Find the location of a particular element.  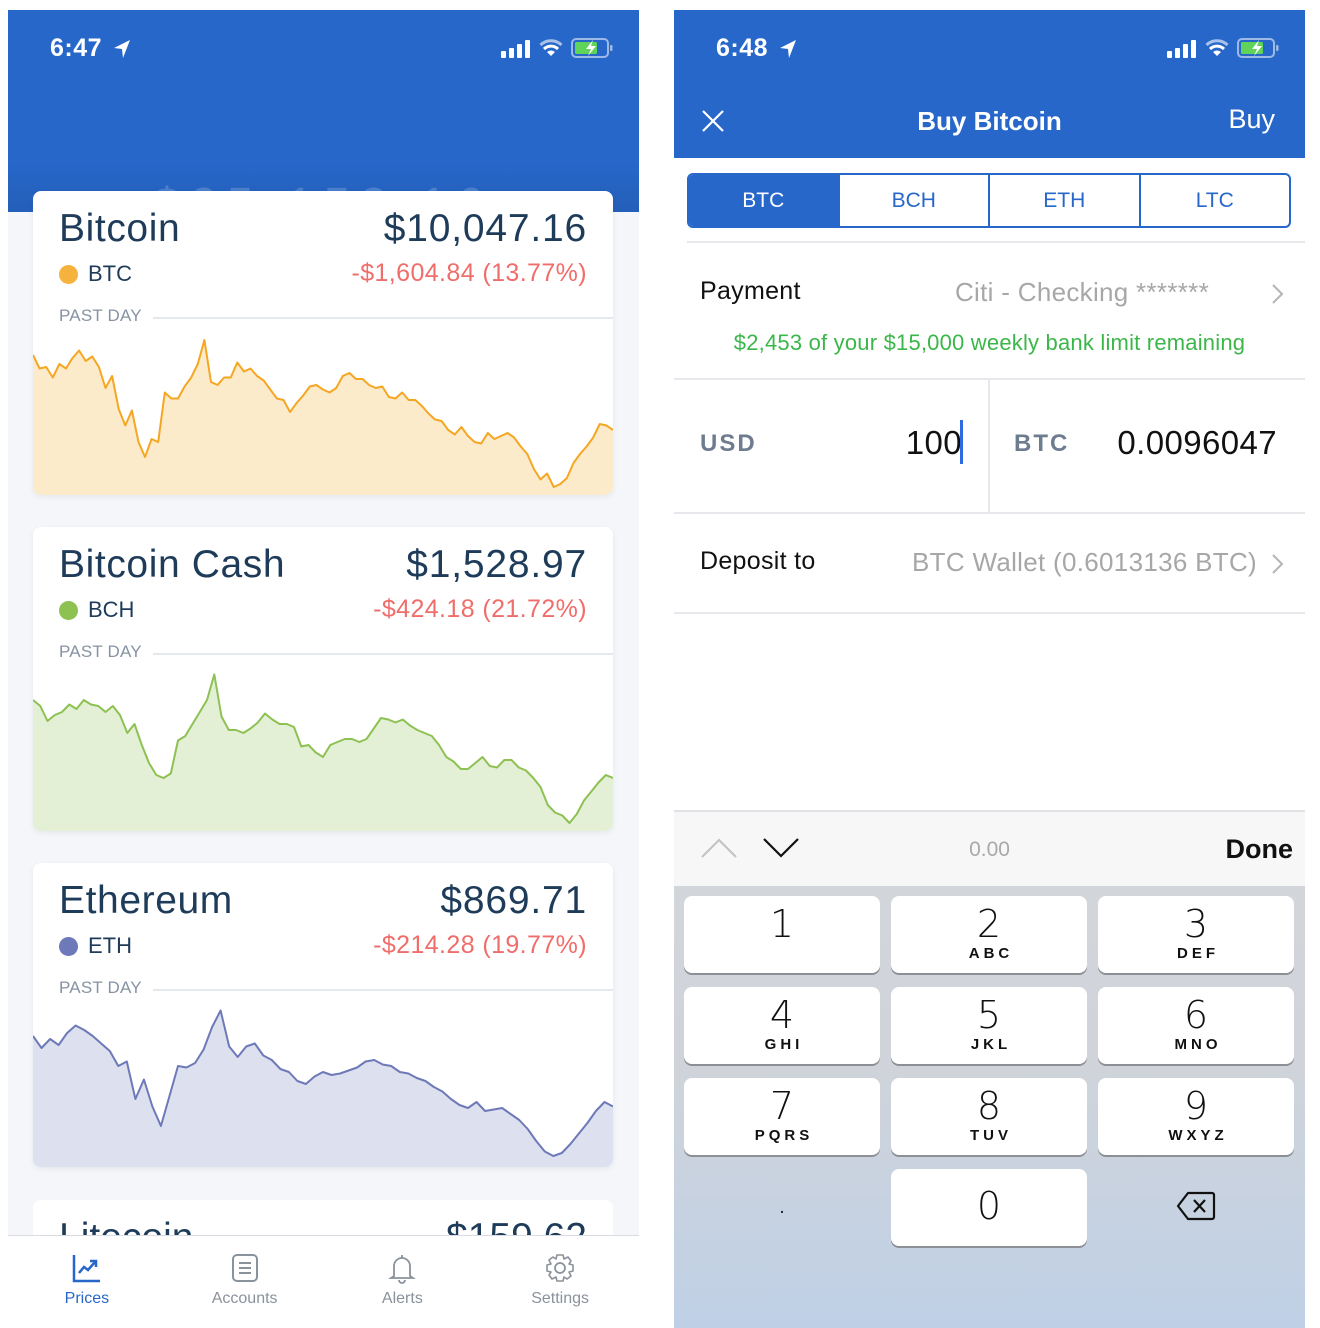

key-letters: DEF is located at coordinates (1198, 953).